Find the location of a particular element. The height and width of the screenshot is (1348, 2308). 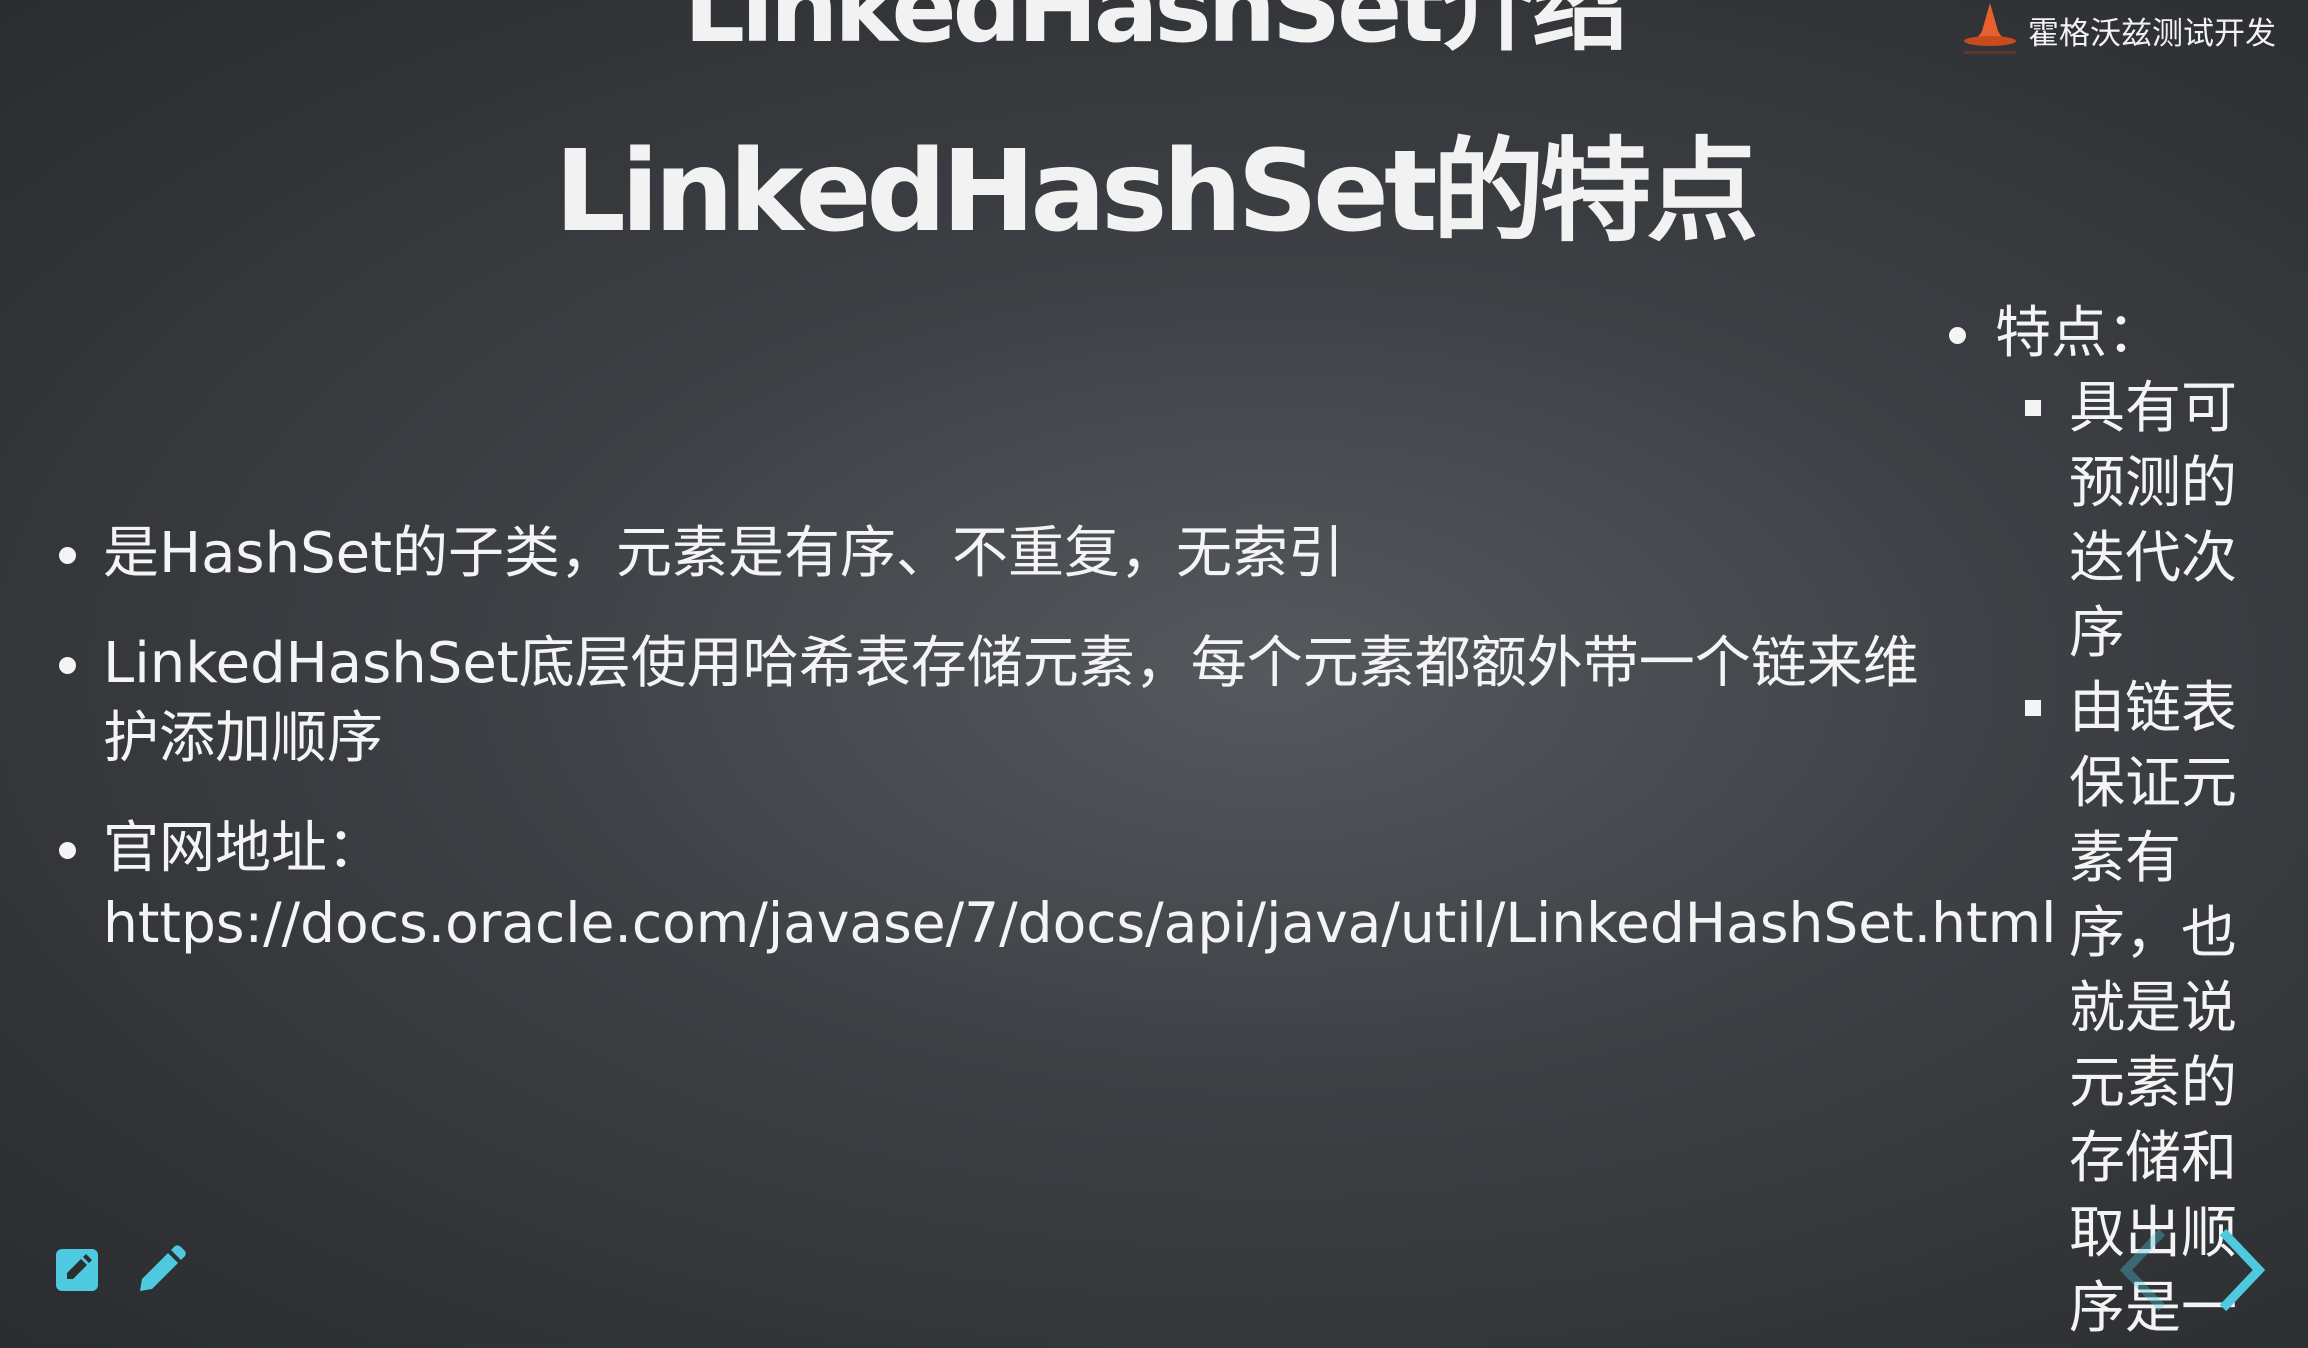

brand-name: 霍格沃兹测试开发 is located at coordinates (2152, 33).